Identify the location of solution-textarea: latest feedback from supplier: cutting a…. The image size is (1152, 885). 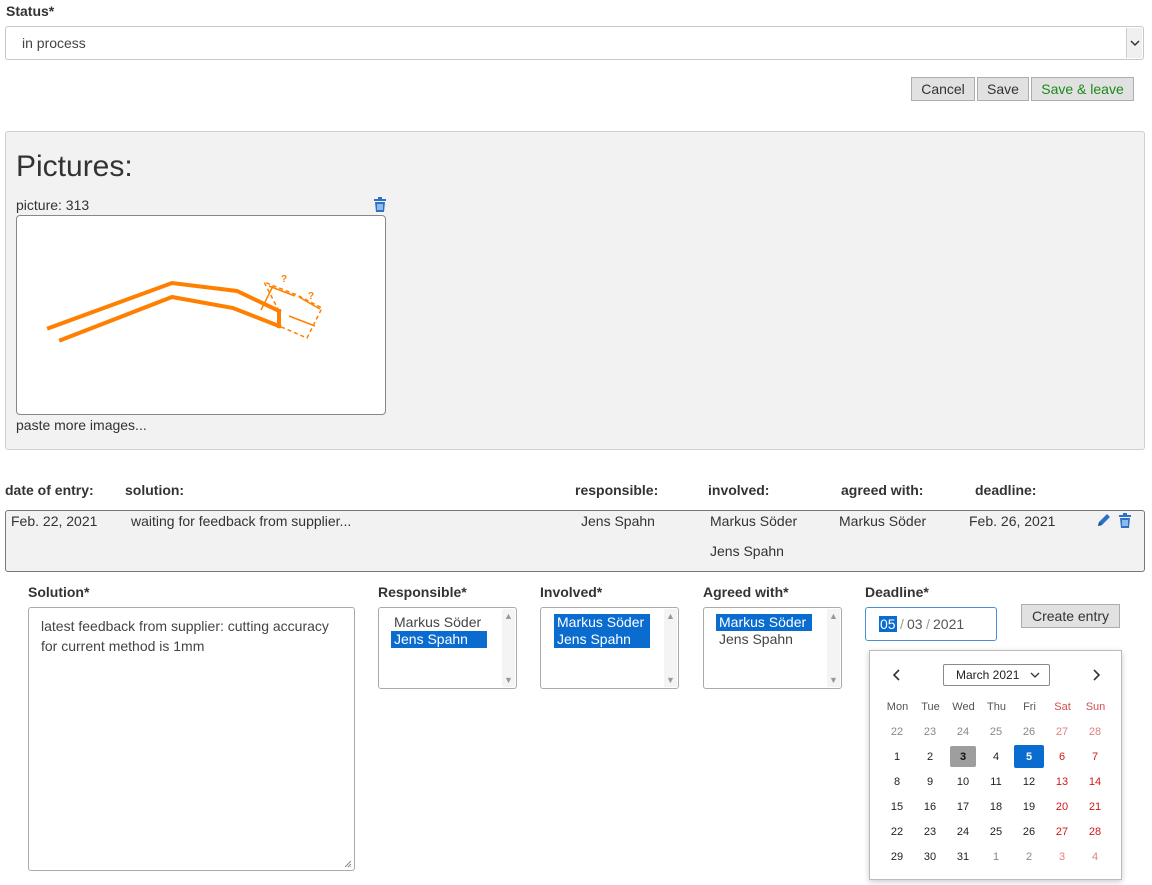
(191, 739).